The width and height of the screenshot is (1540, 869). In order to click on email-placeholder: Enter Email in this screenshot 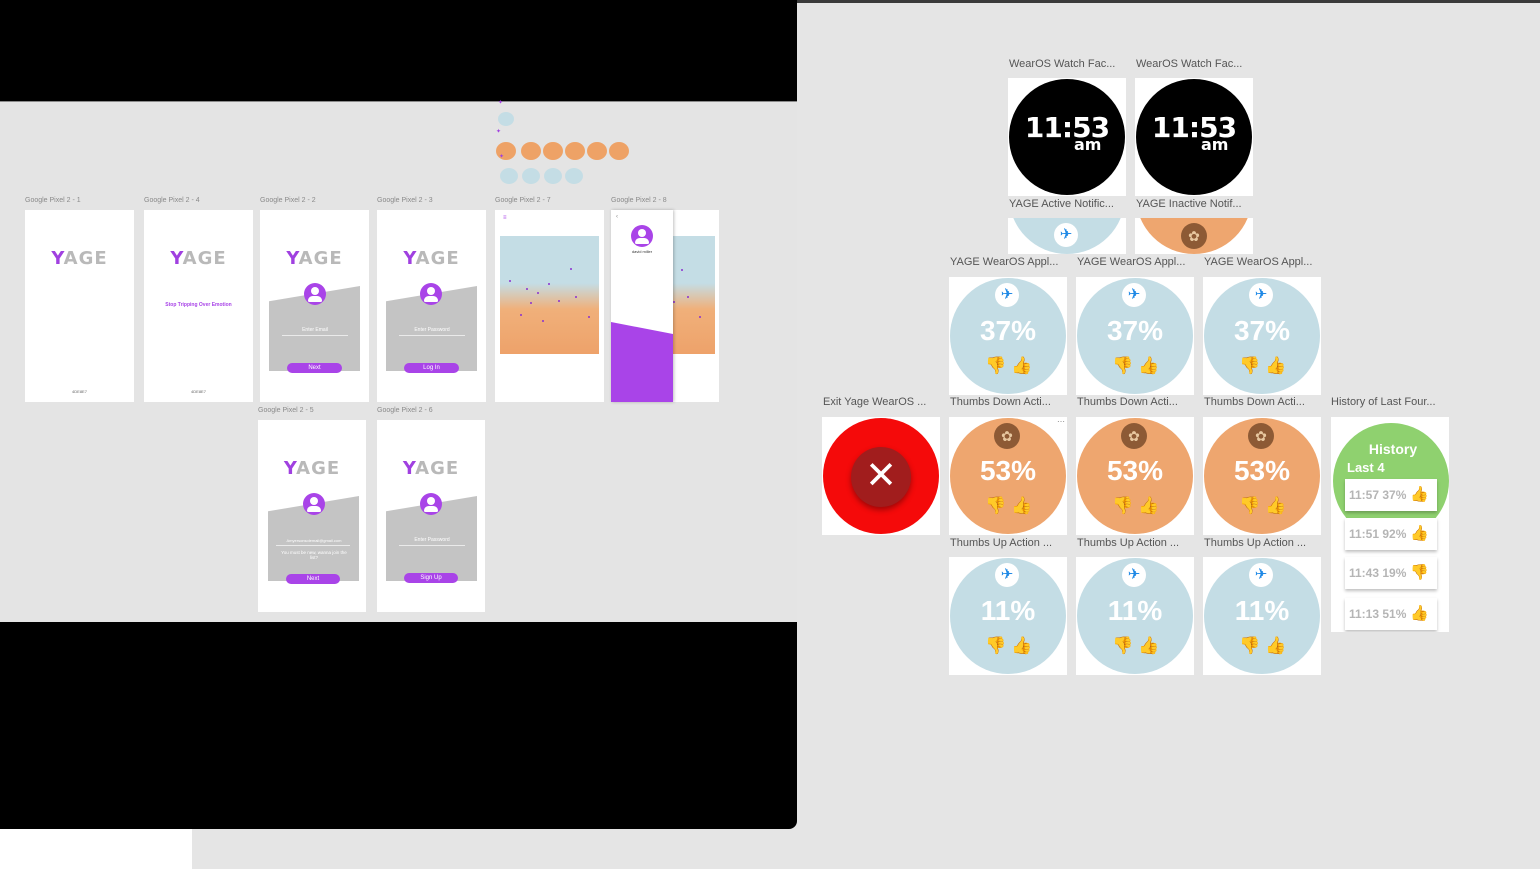, I will do `click(315, 330)`.